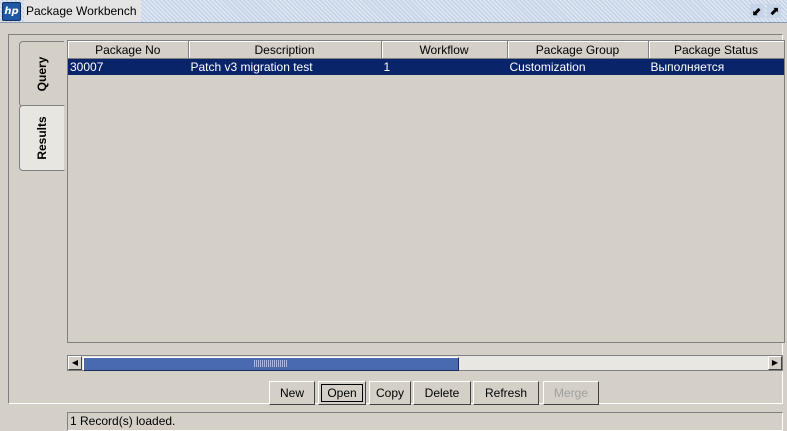  I want to click on new-button: New, so click(292, 393).